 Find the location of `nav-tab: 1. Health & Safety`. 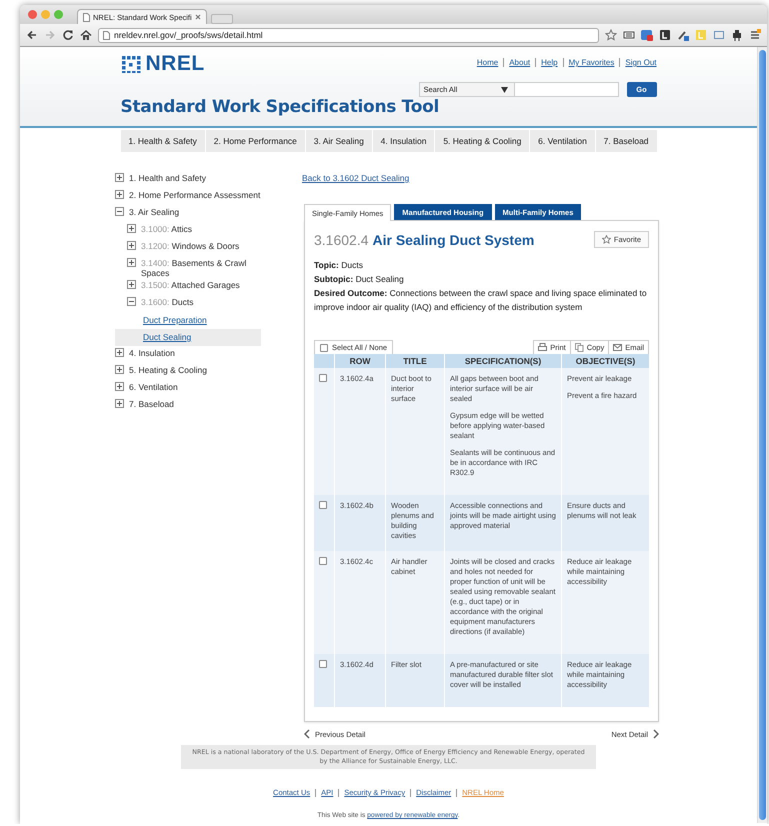

nav-tab: 1. Health & Safety is located at coordinates (163, 141).